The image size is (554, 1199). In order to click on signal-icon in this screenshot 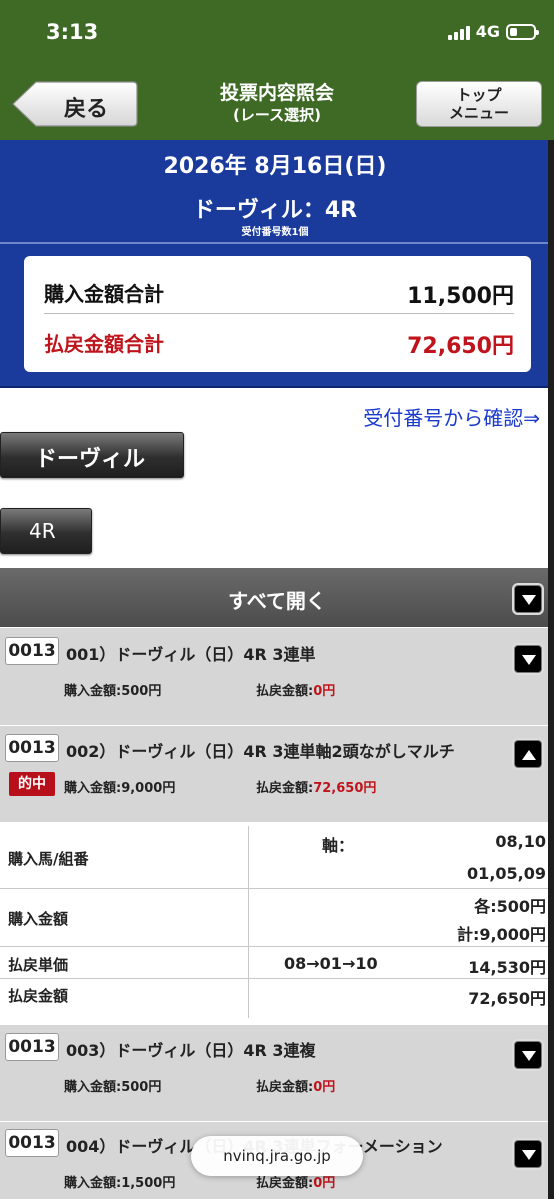, I will do `click(458, 32)`.